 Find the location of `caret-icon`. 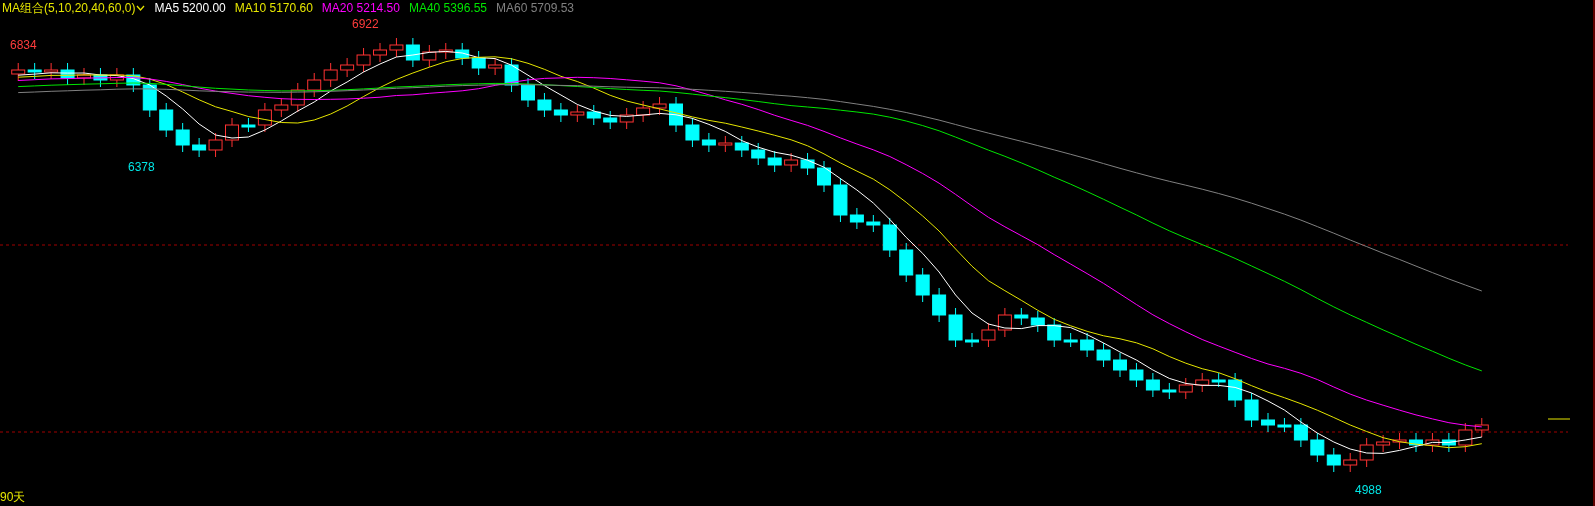

caret-icon is located at coordinates (141, 8).